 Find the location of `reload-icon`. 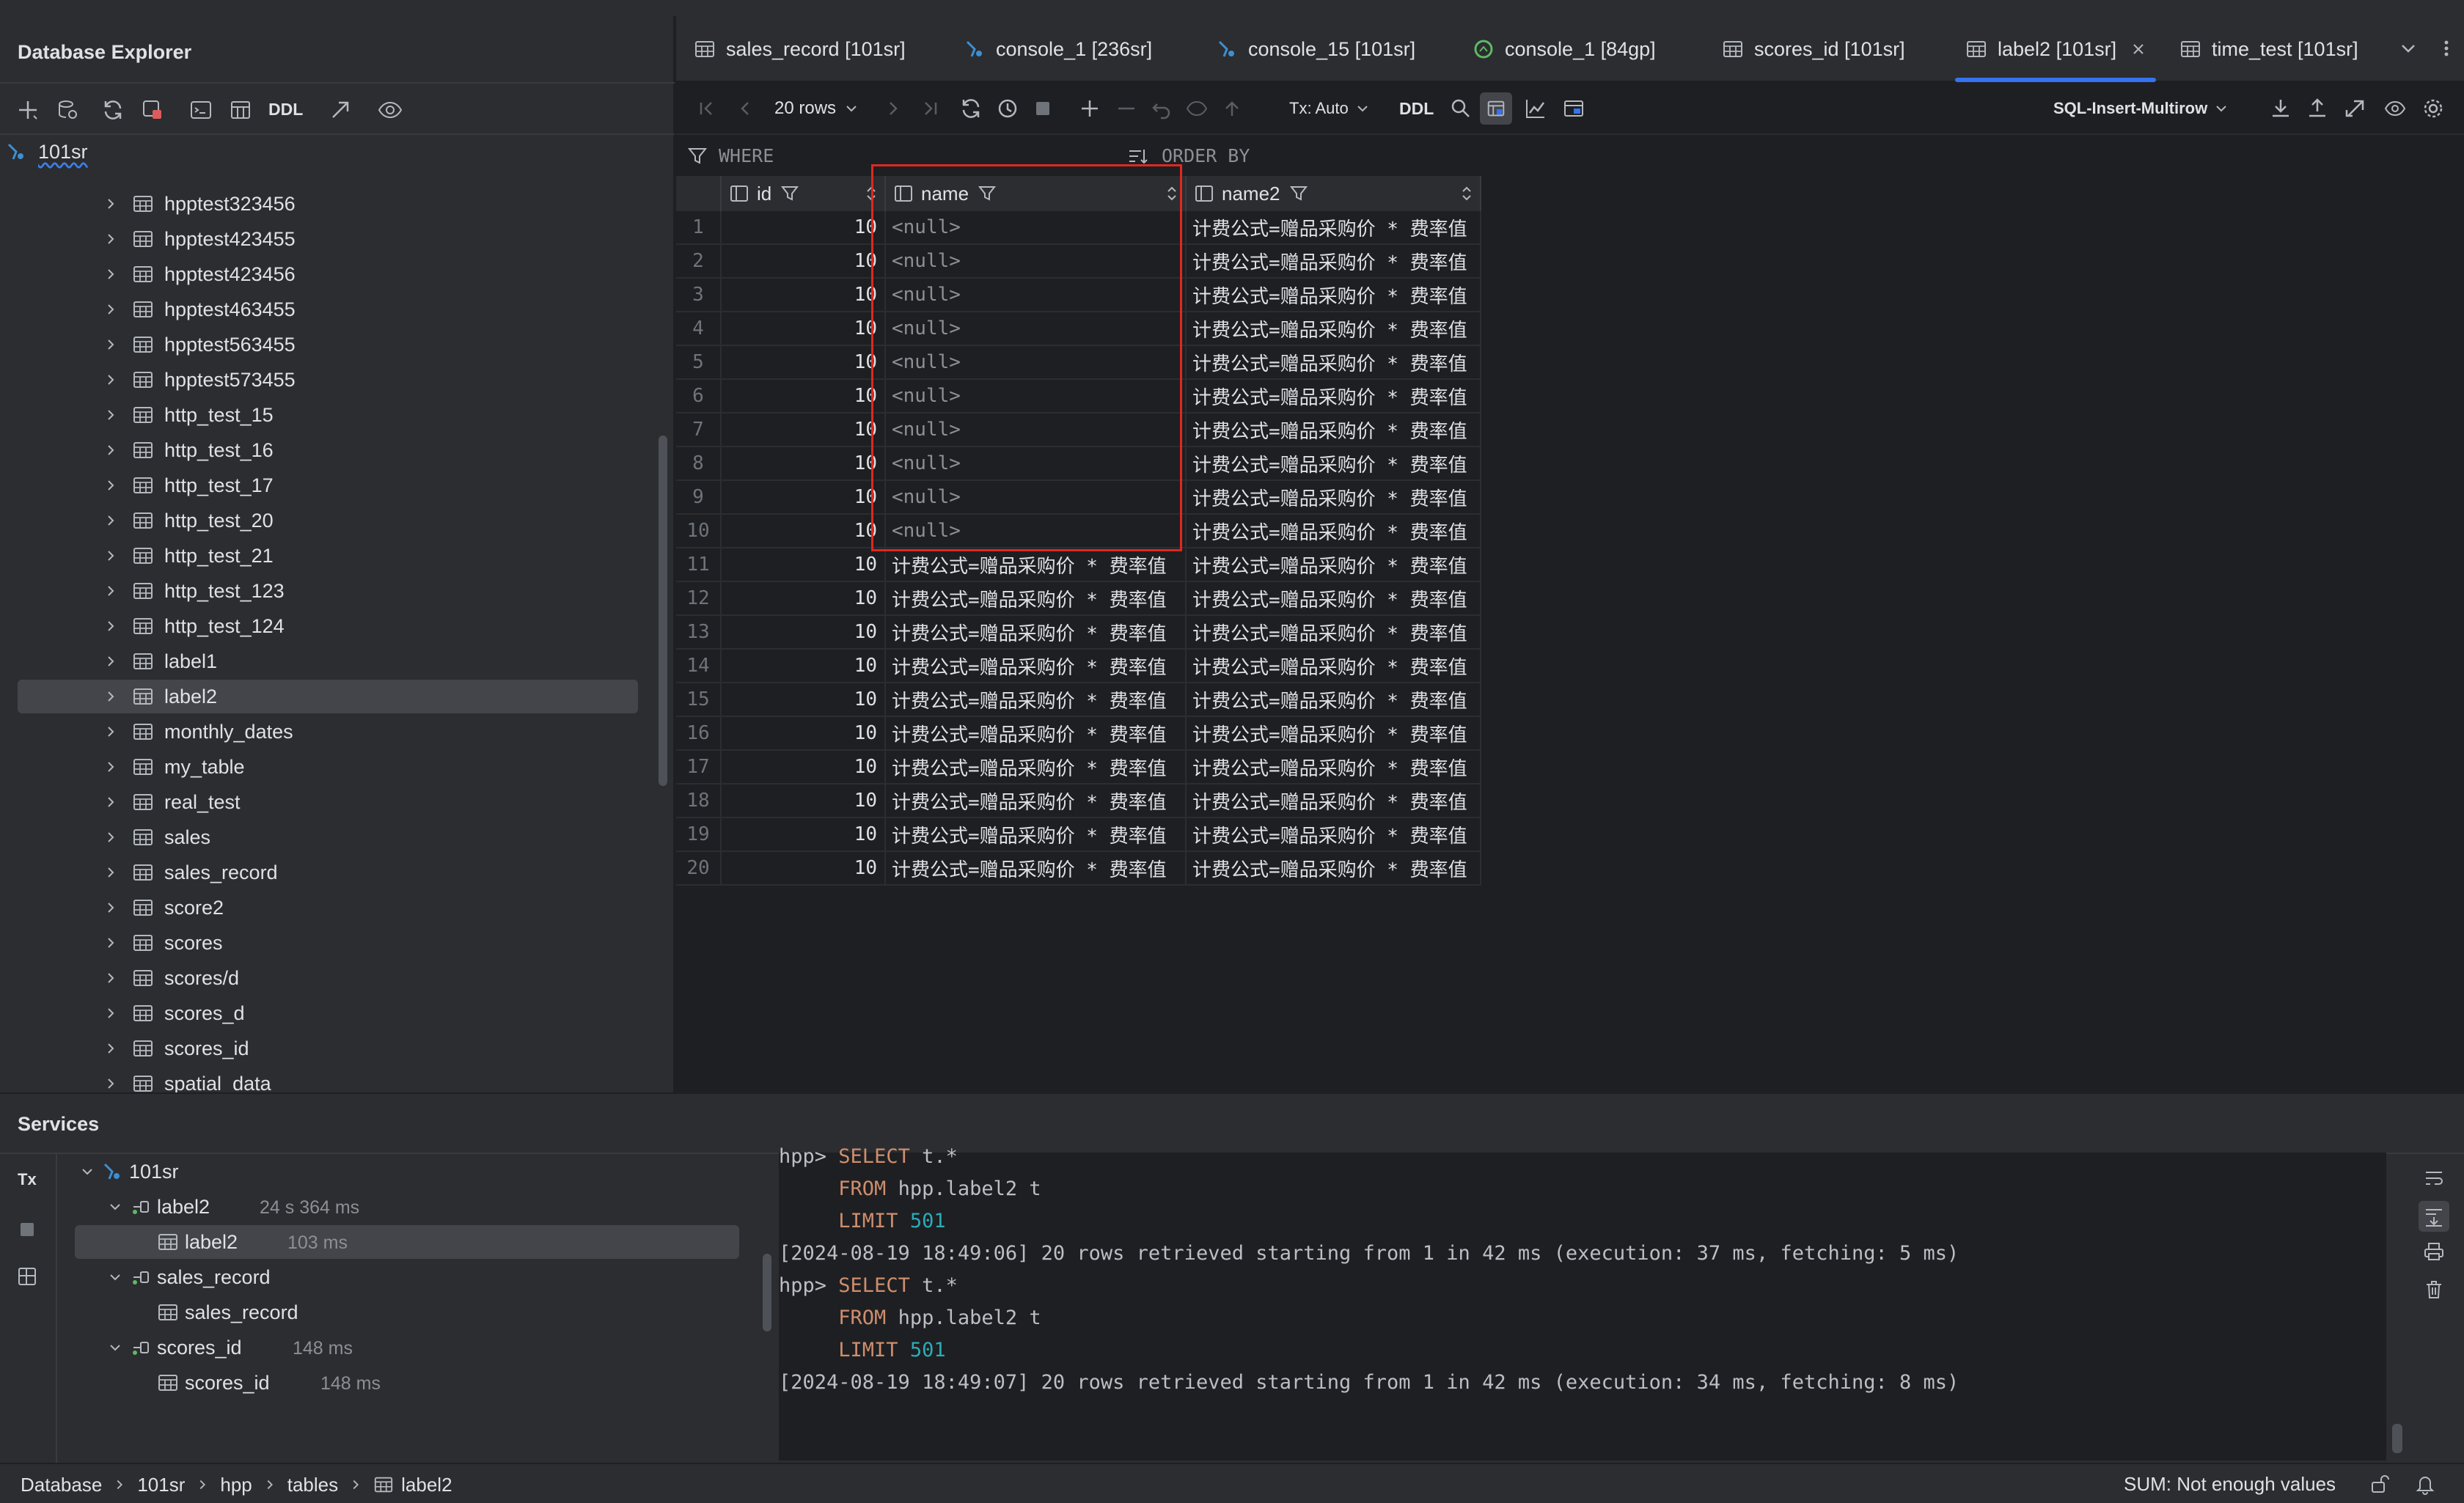

reload-icon is located at coordinates (971, 109).